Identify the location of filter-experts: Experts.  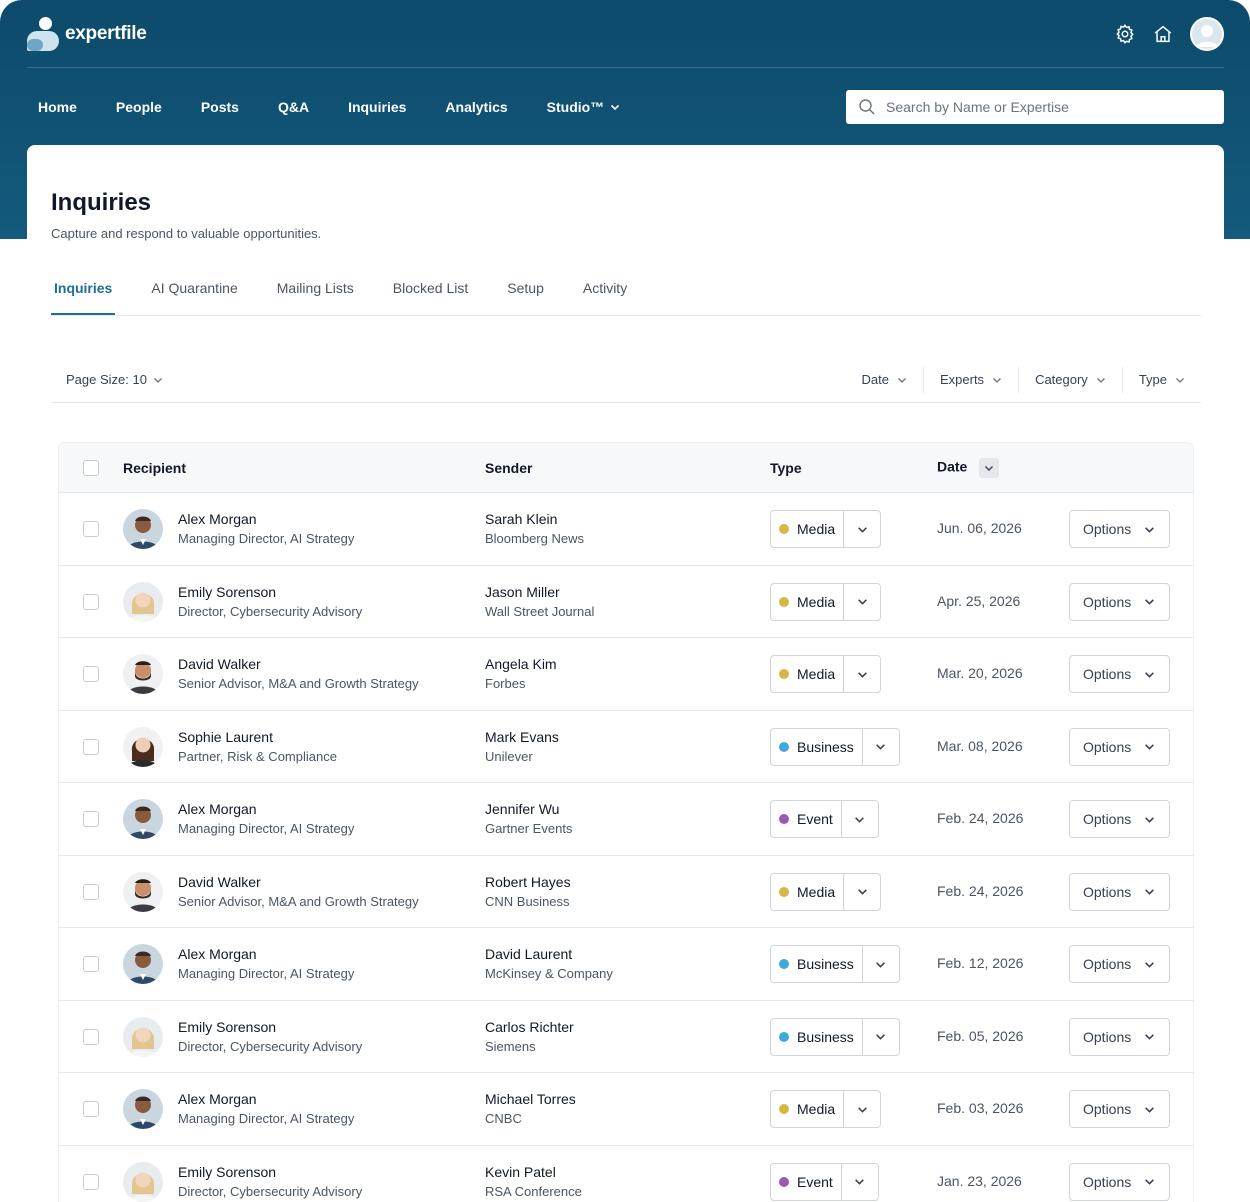
(970, 379).